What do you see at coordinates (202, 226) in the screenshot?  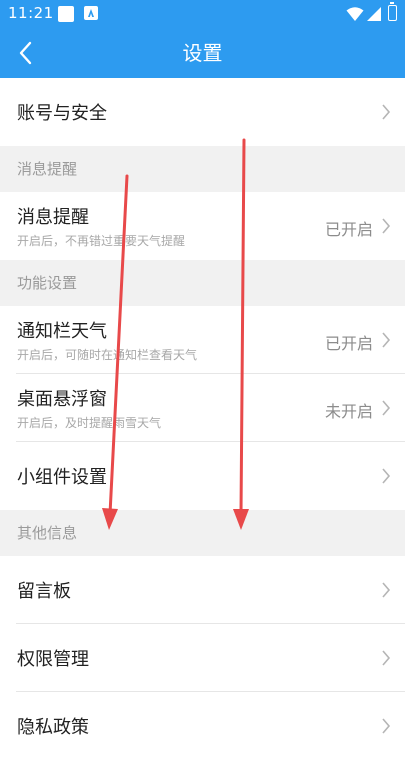 I see `message-remind-row: 消息提醒 开启后，不再错过重要天气提醒 已开启` at bounding box center [202, 226].